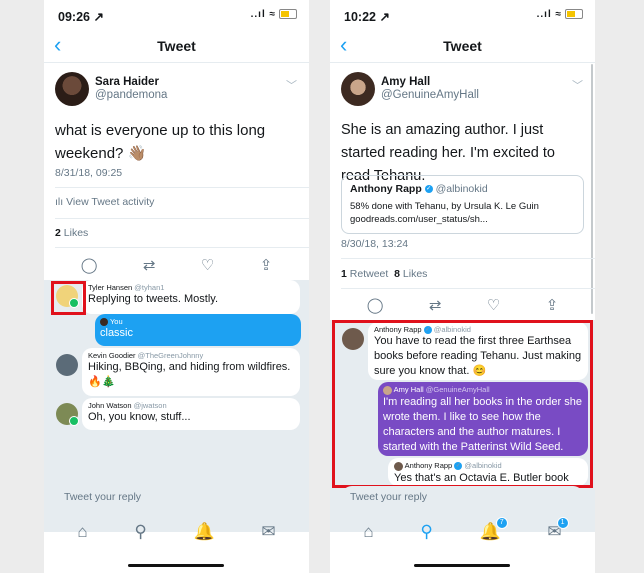  What do you see at coordinates (176, 15) in the screenshot?
I see `status-bar: 09:26 ↗ ..ıl ≈` at bounding box center [176, 15].